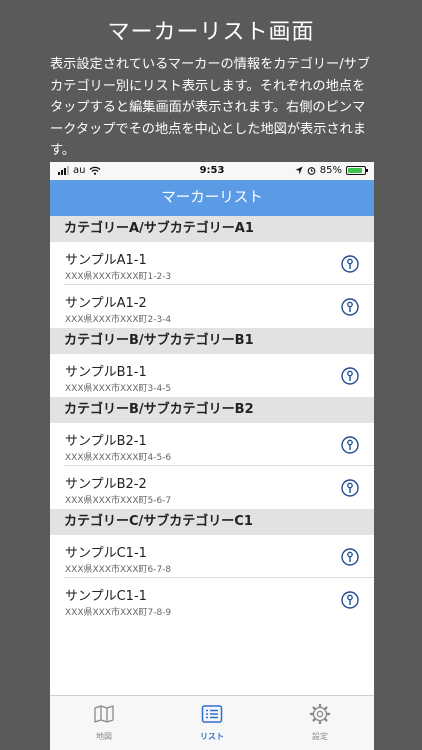 This screenshot has height=750, width=422. I want to click on marker-title: サンプルB2-2, so click(106, 484).